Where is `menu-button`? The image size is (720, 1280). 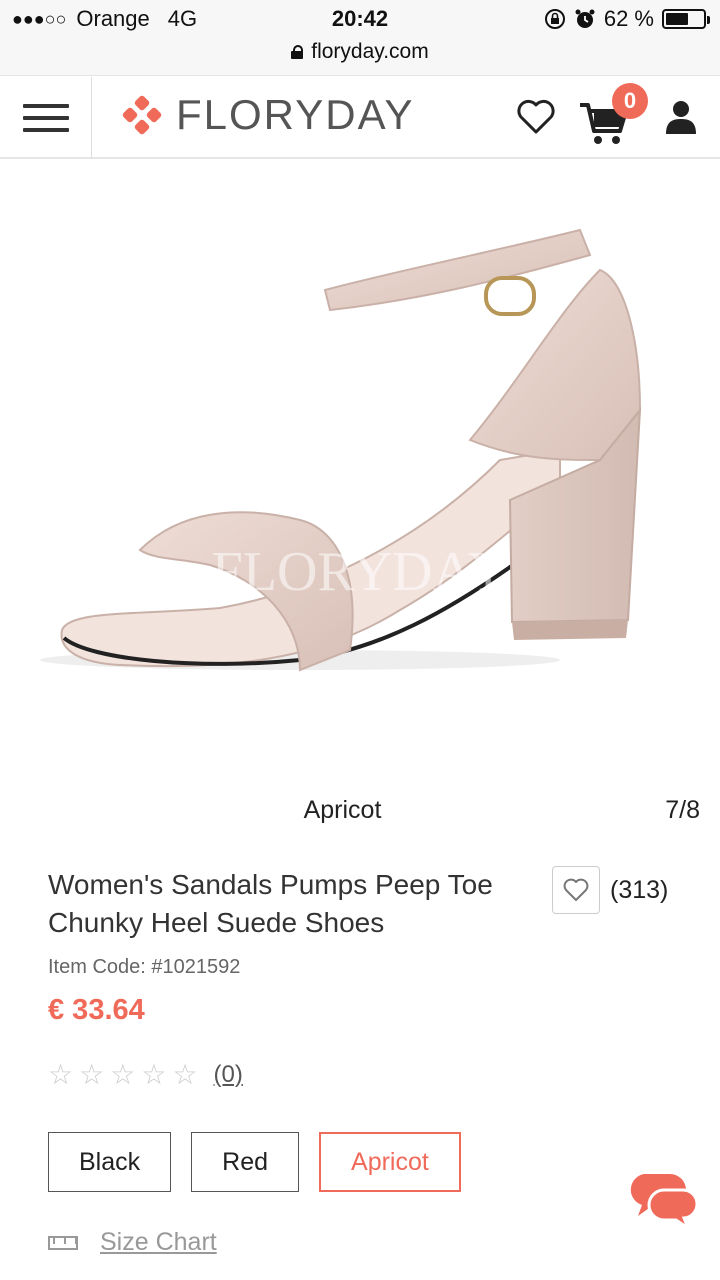 menu-button is located at coordinates (46, 118).